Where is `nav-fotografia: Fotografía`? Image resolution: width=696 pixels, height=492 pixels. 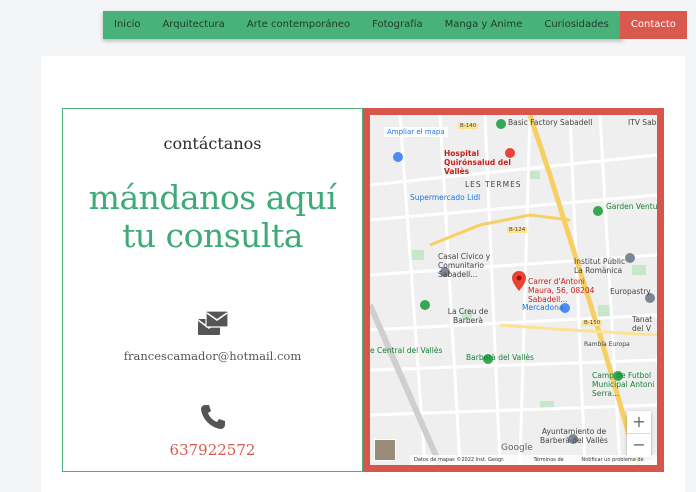 nav-fotografia: Fotografía is located at coordinates (397, 25).